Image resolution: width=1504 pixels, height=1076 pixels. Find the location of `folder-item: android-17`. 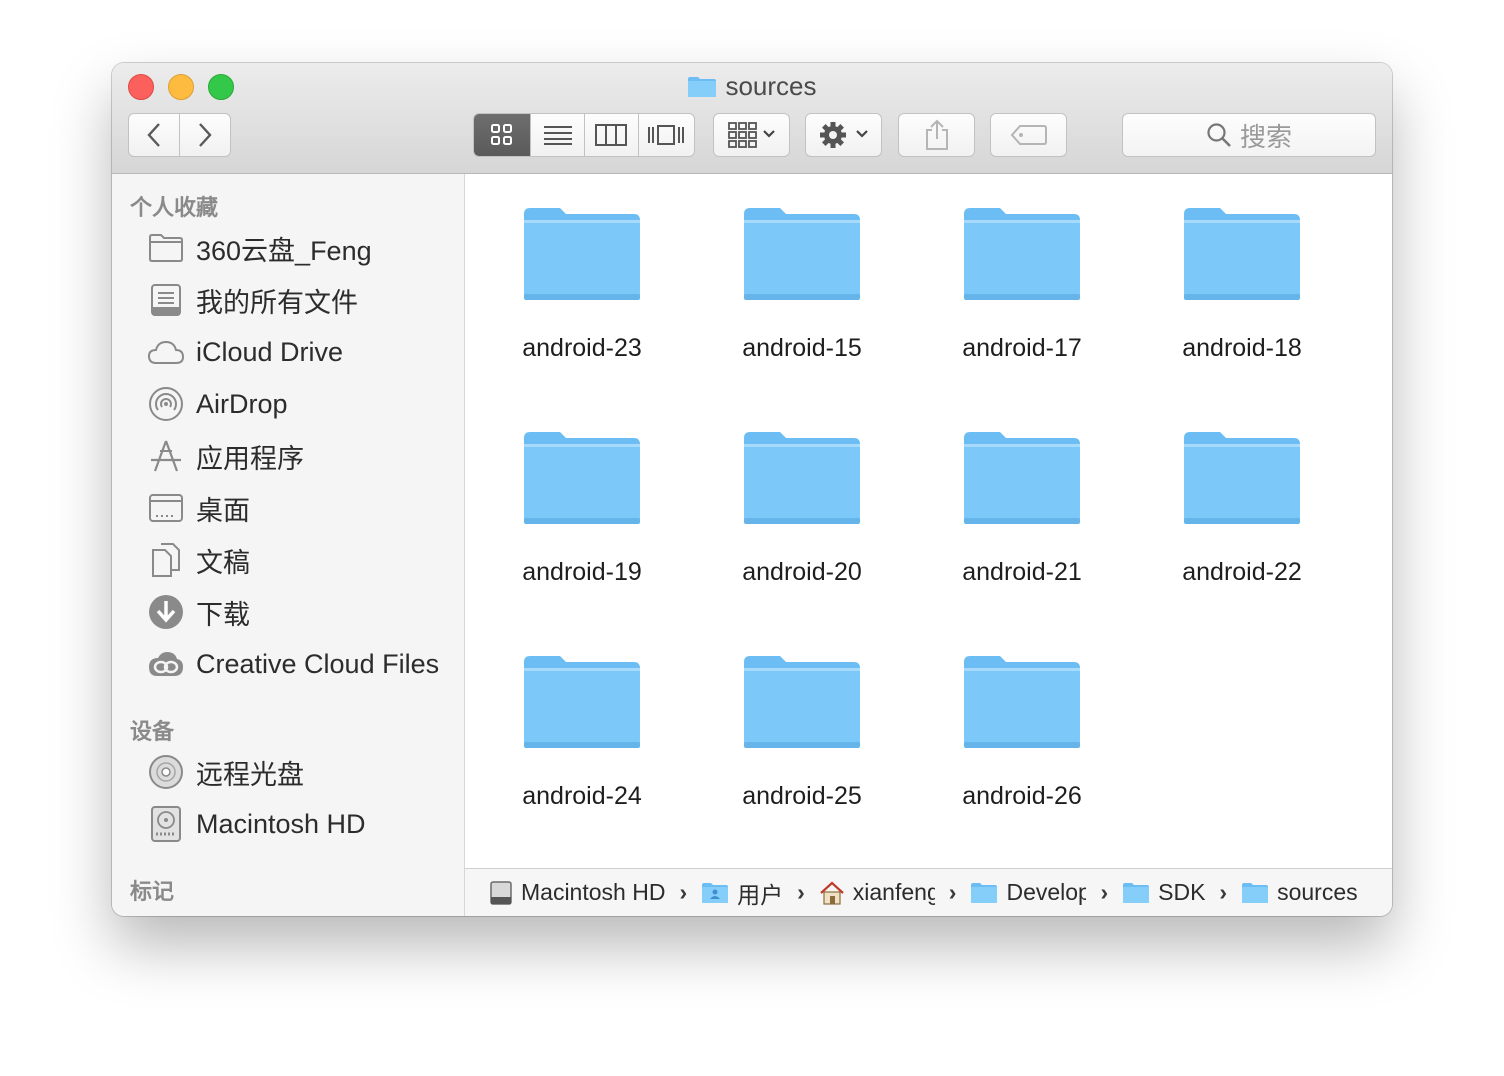

folder-item: android-17 is located at coordinates (1022, 294).